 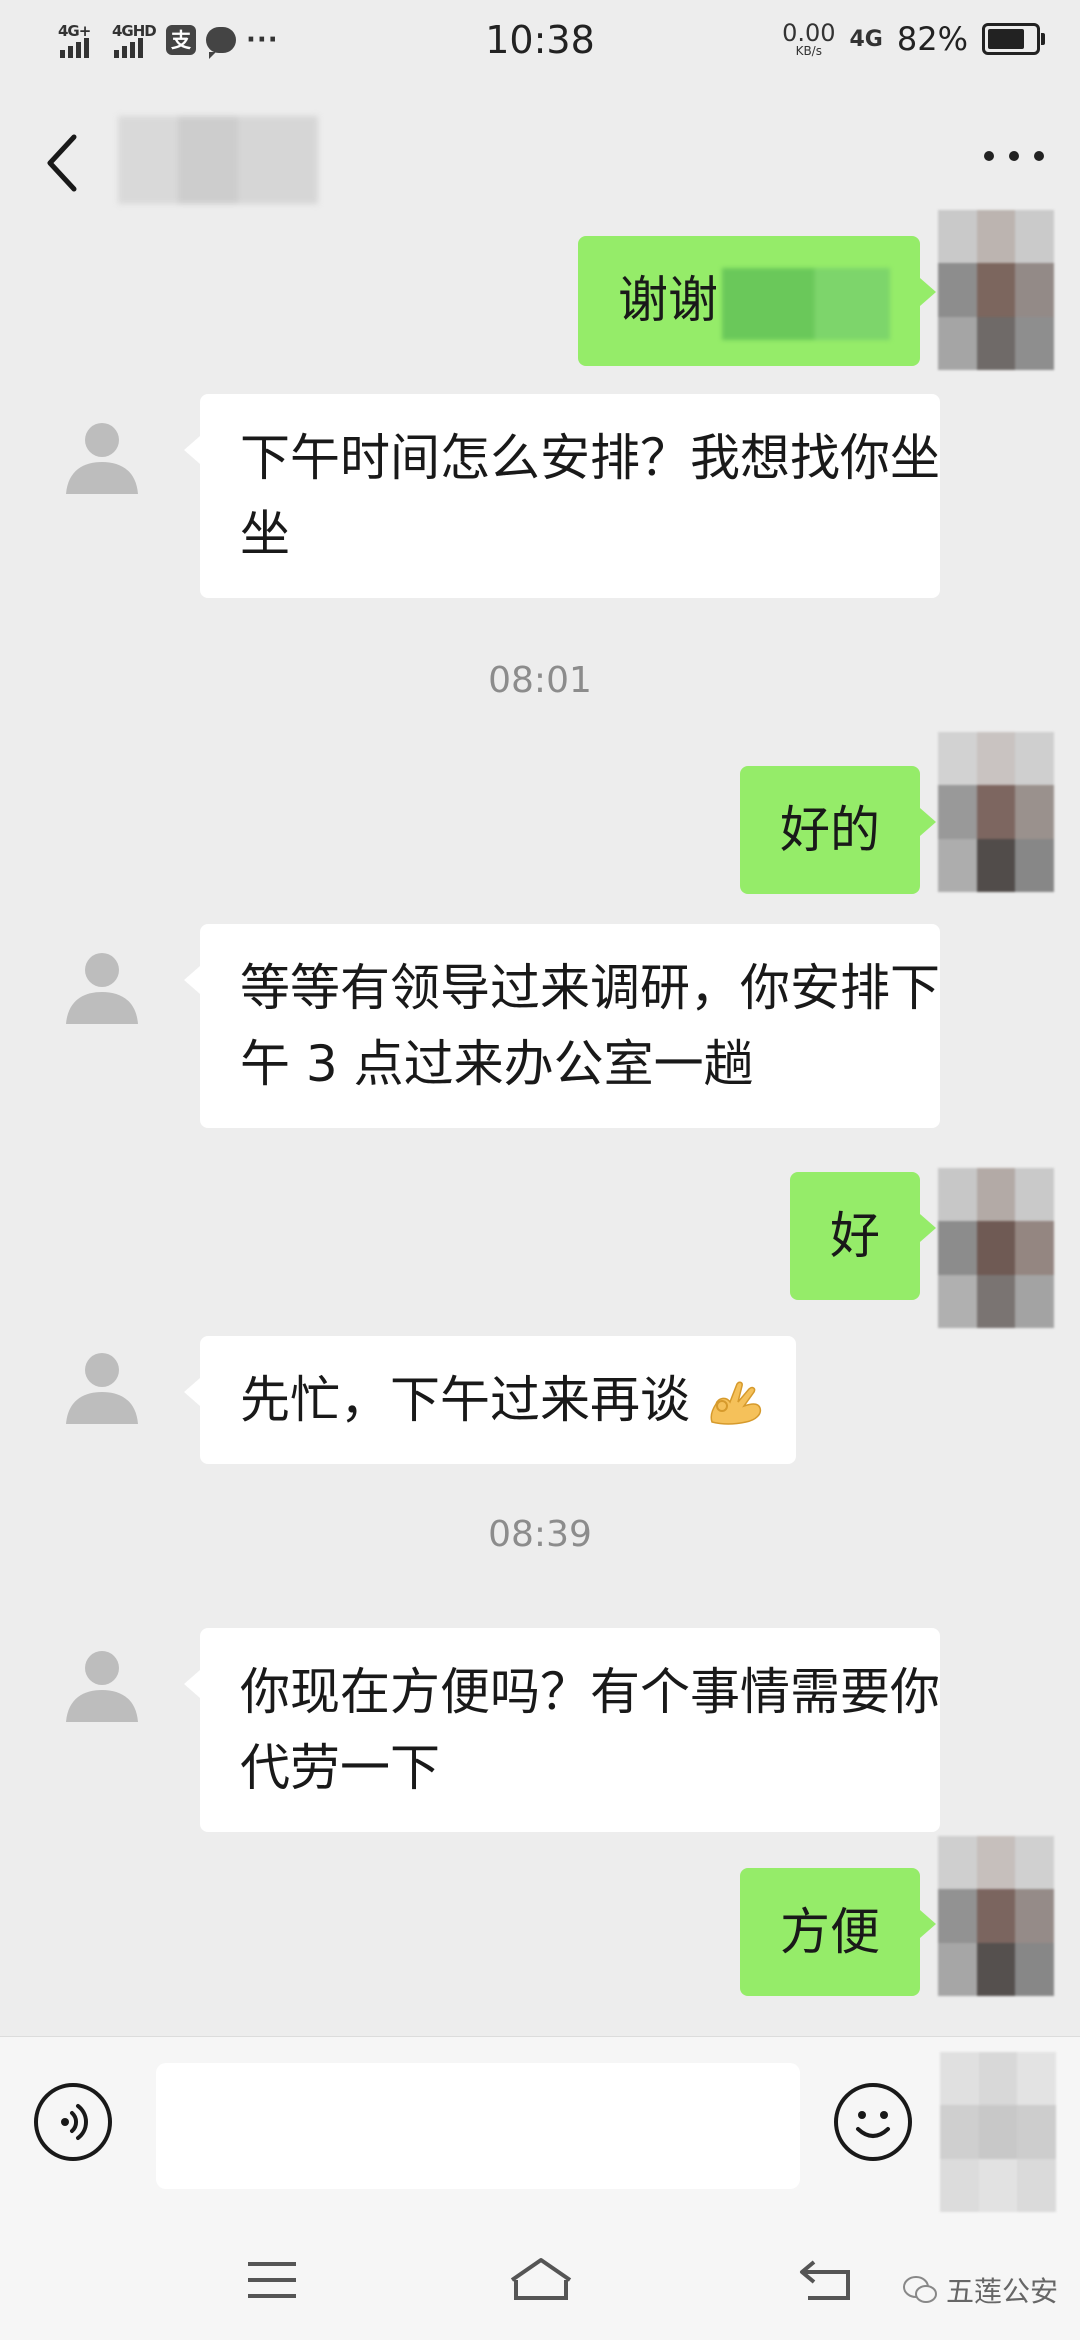 I want to click on input-bar, so click(x=540, y=2129).